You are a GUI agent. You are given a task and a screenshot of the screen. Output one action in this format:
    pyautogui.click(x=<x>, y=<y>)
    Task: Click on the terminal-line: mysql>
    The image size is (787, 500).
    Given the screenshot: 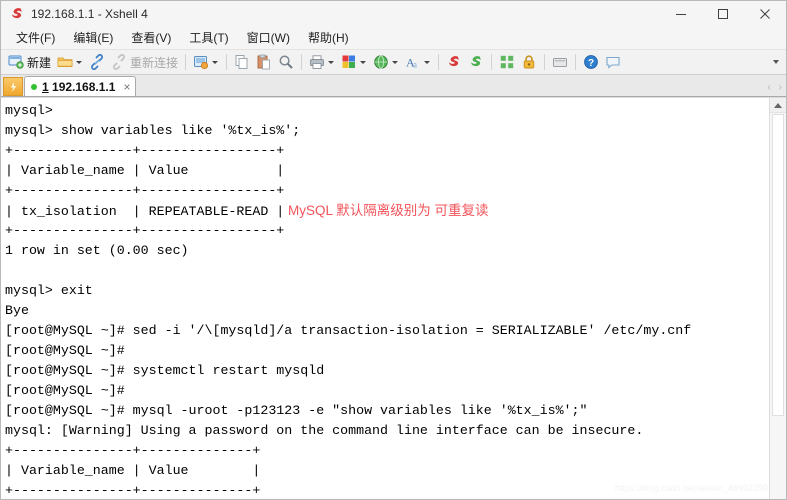 What is the action you would take?
    pyautogui.click(x=387, y=111)
    